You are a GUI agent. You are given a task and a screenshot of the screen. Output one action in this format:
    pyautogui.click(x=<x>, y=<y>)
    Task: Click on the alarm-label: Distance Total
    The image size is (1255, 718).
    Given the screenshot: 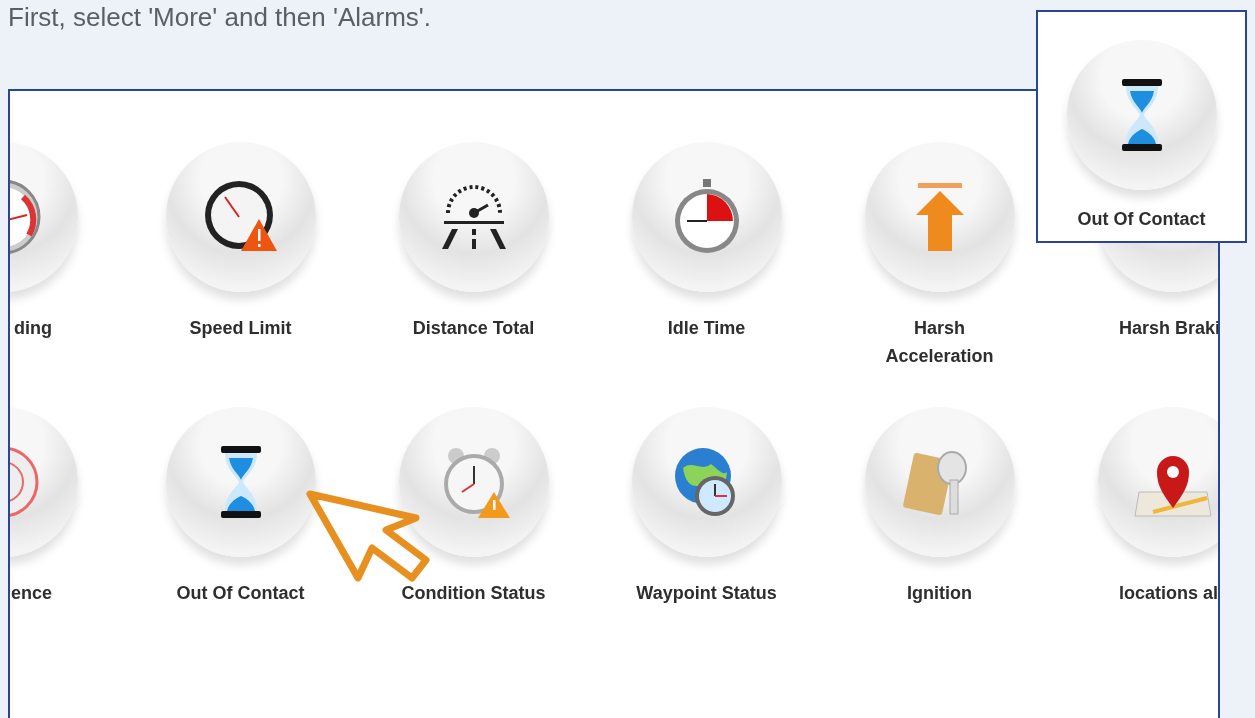 What is the action you would take?
    pyautogui.click(x=473, y=328)
    